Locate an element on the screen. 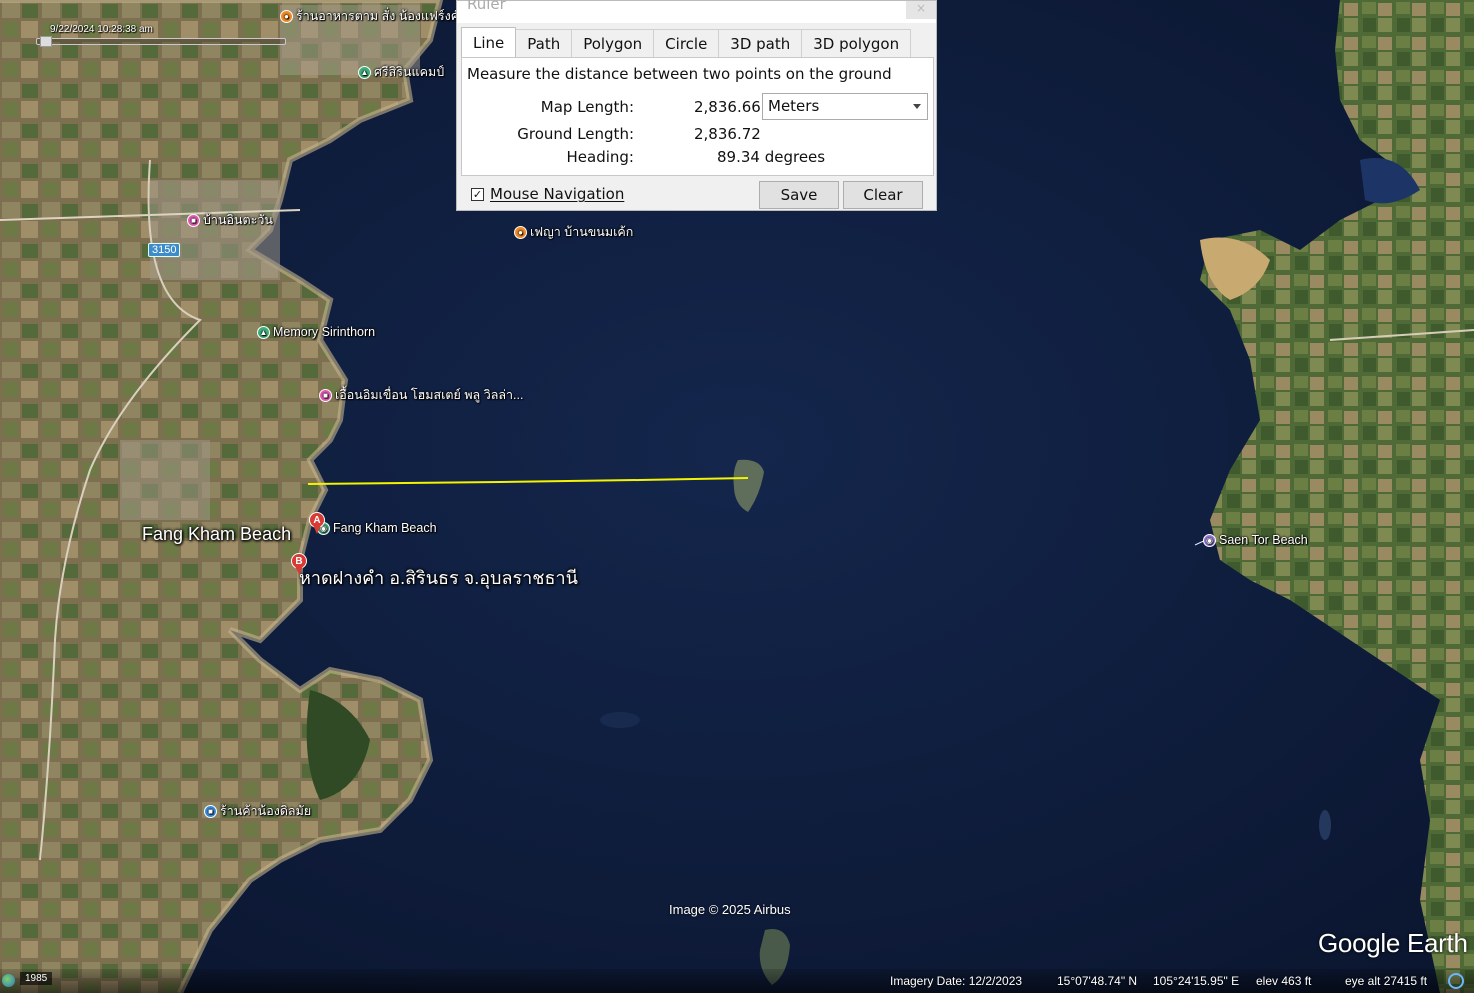  tab-path: Path is located at coordinates (544, 43).